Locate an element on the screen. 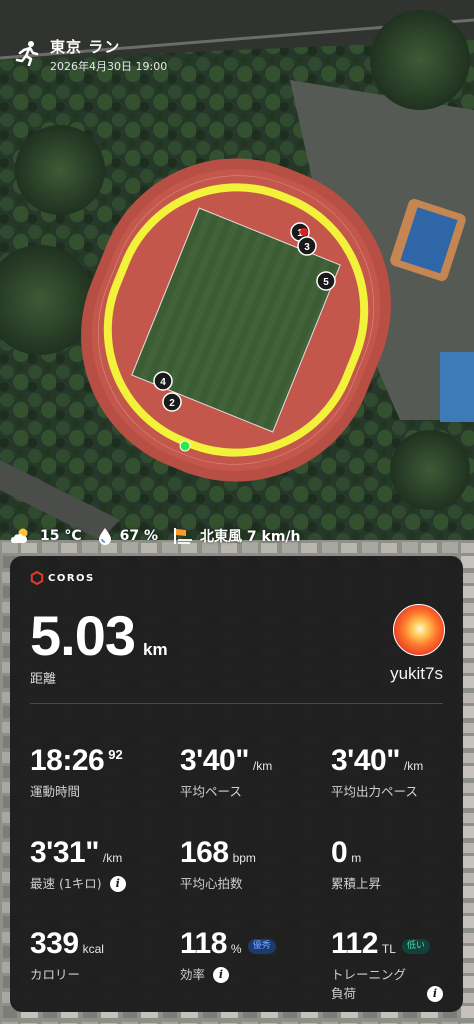  running-person-icon is located at coordinates (27, 53).